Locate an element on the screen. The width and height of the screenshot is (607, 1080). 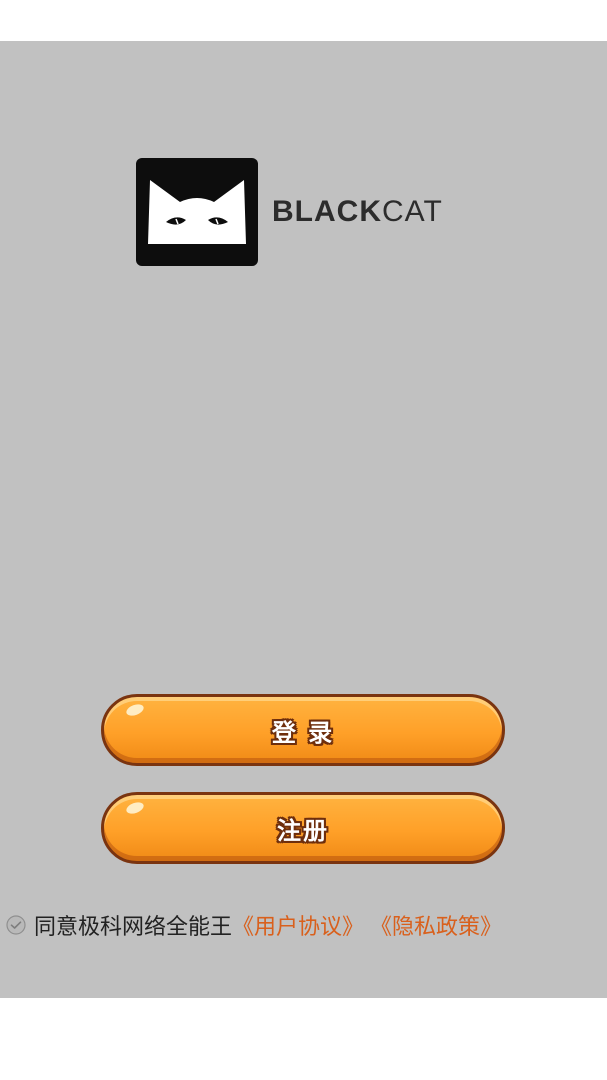
brand-name-light: CAT is located at coordinates (412, 211).